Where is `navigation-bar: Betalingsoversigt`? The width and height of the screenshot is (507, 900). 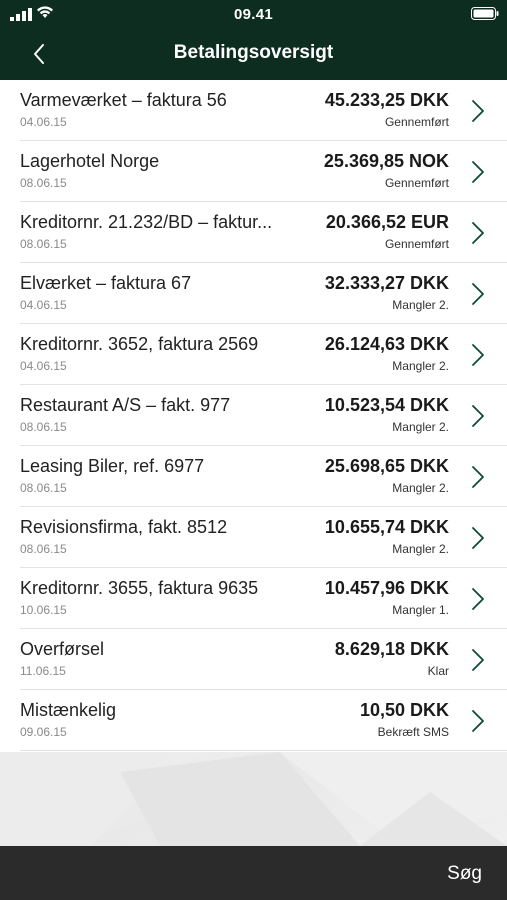 navigation-bar: Betalingsoversigt is located at coordinates (253, 55).